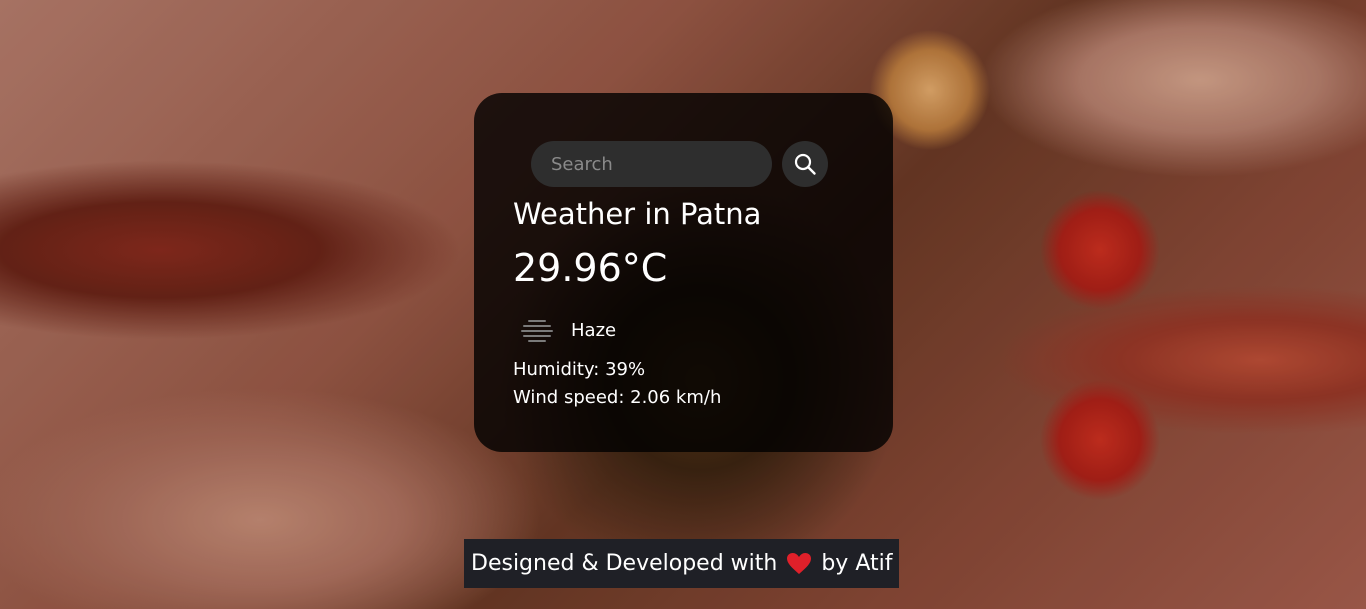 The image size is (1366, 609). I want to click on heart-icon, so click(799, 563).